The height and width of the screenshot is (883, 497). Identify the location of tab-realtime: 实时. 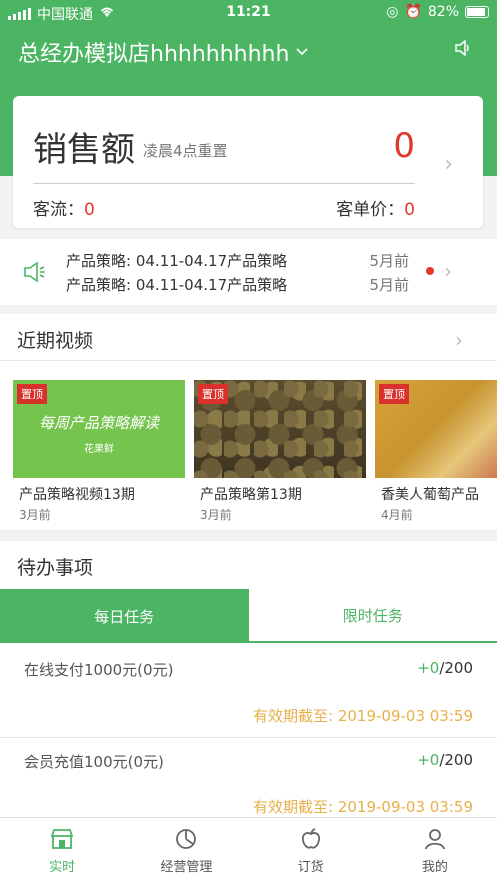
(62, 850).